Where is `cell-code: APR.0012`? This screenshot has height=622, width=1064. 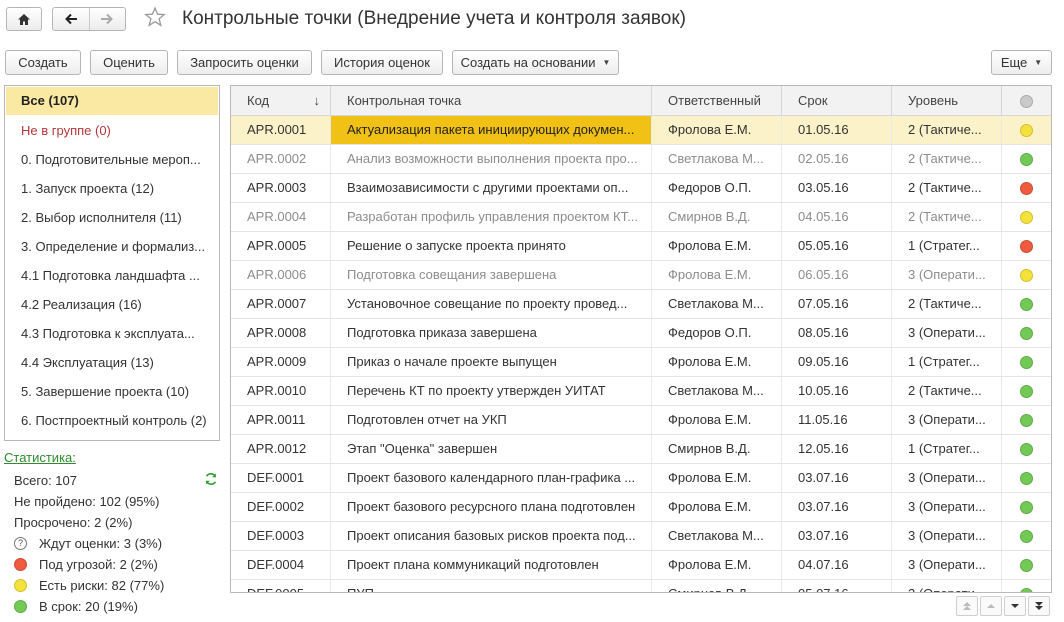
cell-code: APR.0012 is located at coordinates (281, 449).